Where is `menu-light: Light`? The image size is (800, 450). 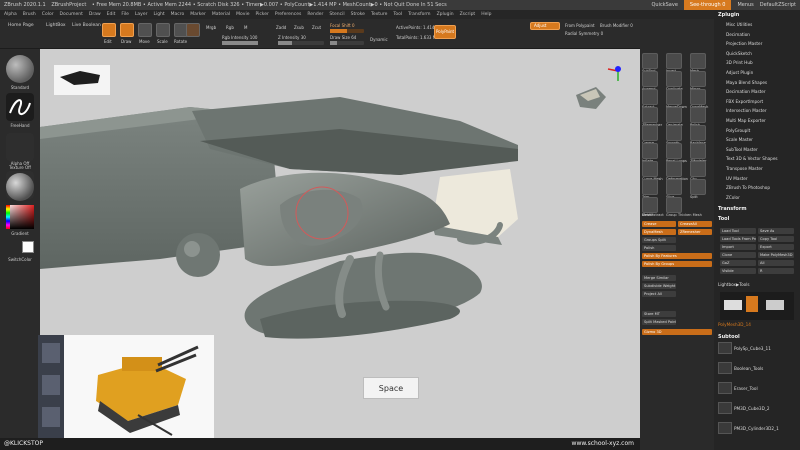
menu-light: Light is located at coordinates (158, 14).